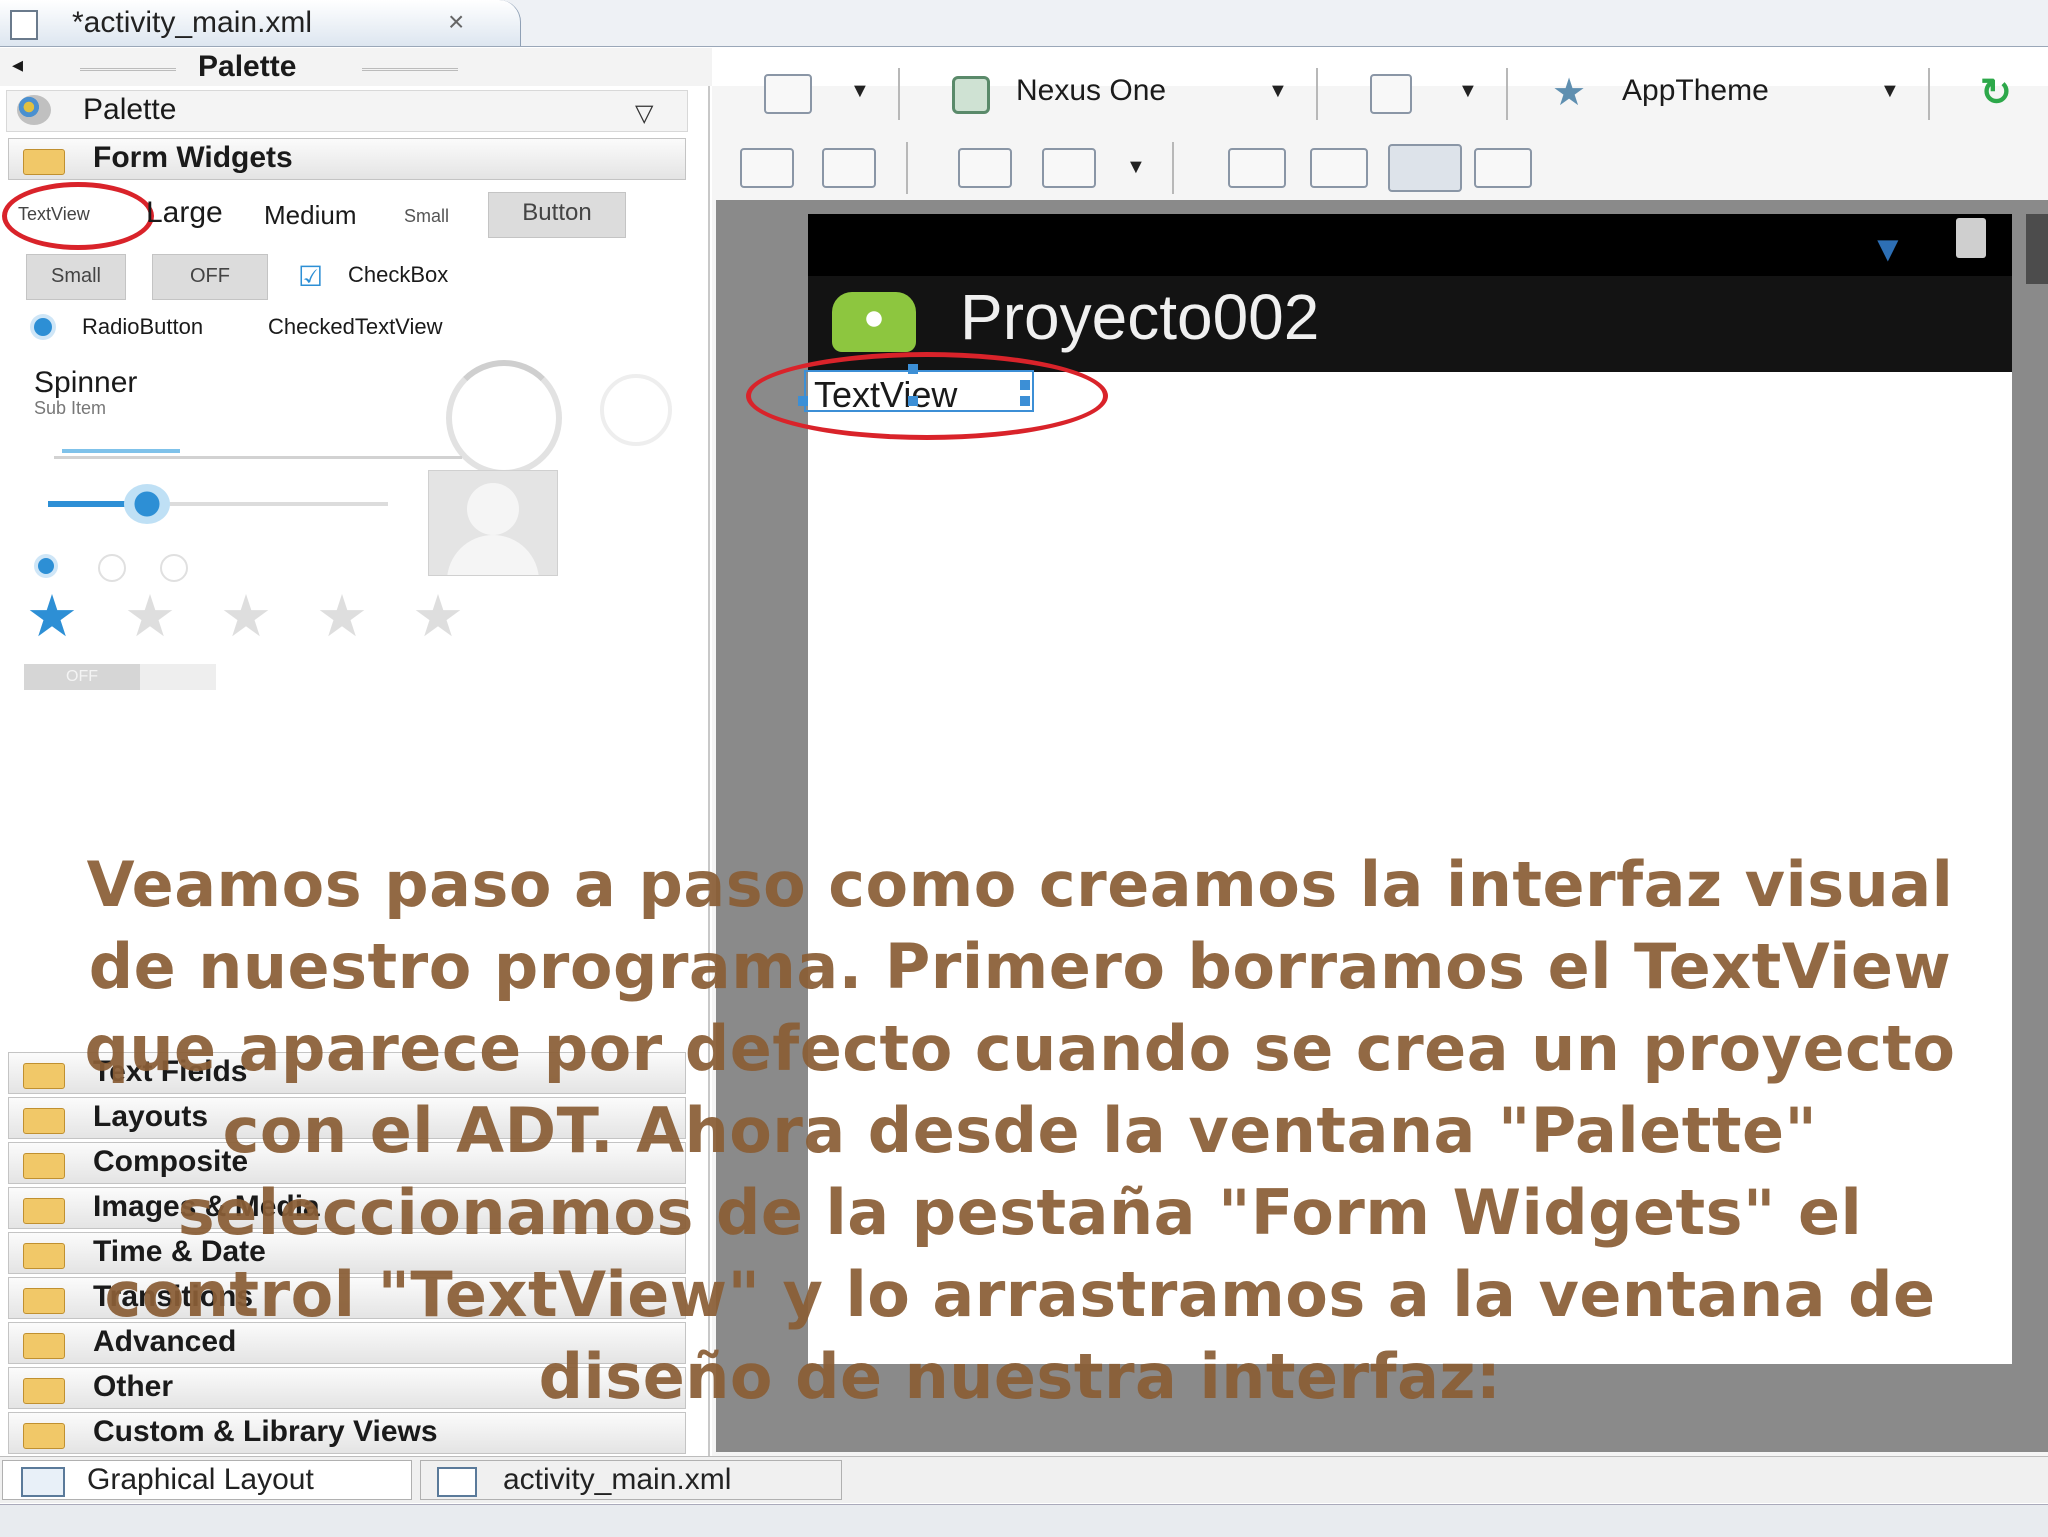 The height and width of the screenshot is (1537, 2048). I want to click on seekbar-thumb, so click(147, 504).